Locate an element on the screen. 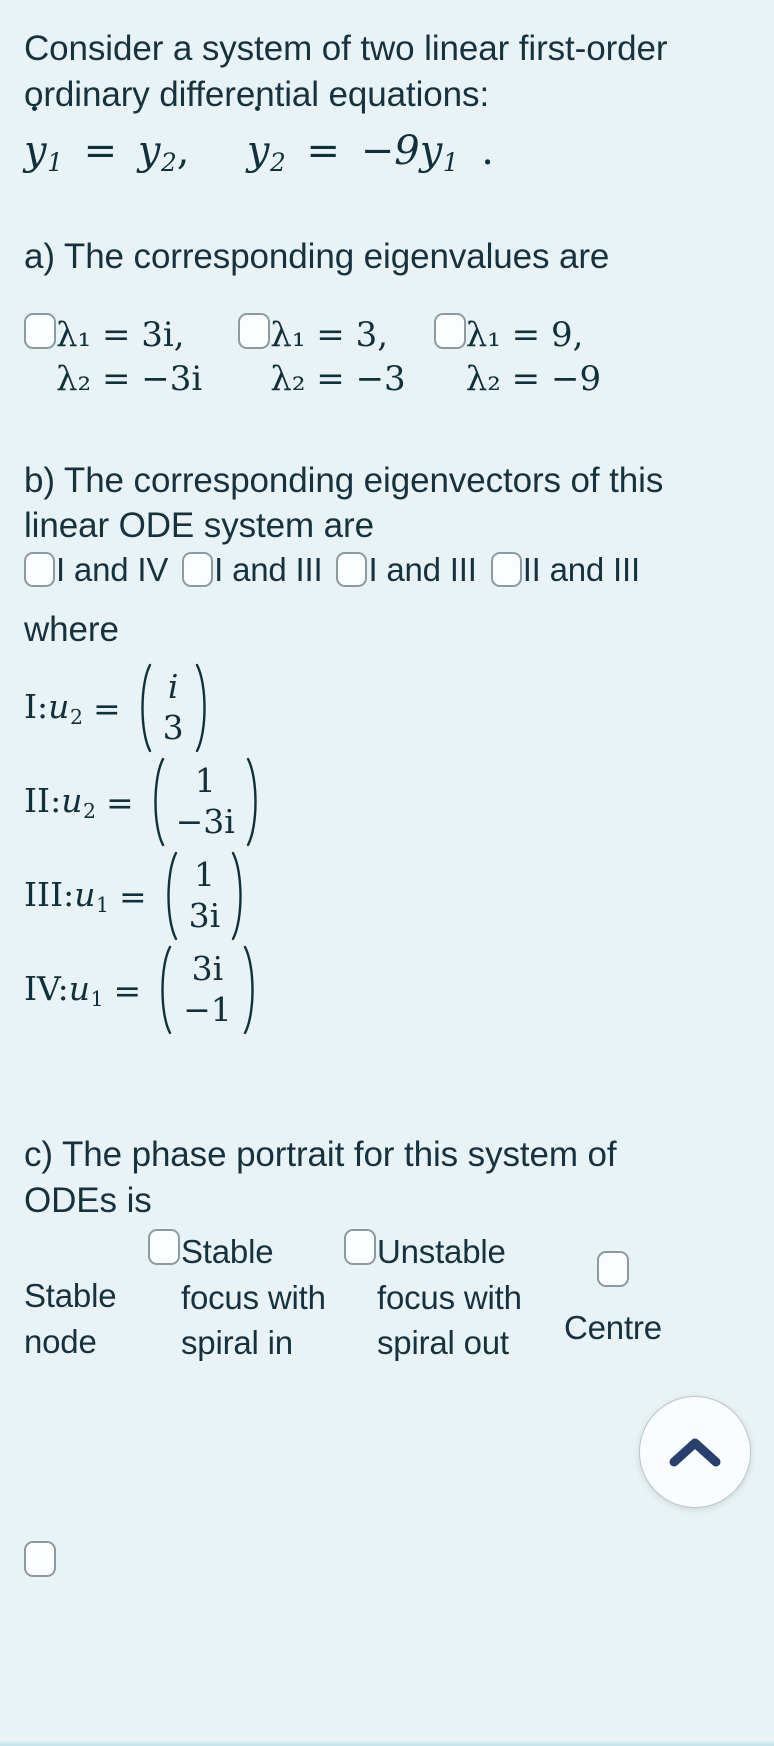 The width and height of the screenshot is (774, 1746). vector-II-top: 1 is located at coordinates (205, 781).